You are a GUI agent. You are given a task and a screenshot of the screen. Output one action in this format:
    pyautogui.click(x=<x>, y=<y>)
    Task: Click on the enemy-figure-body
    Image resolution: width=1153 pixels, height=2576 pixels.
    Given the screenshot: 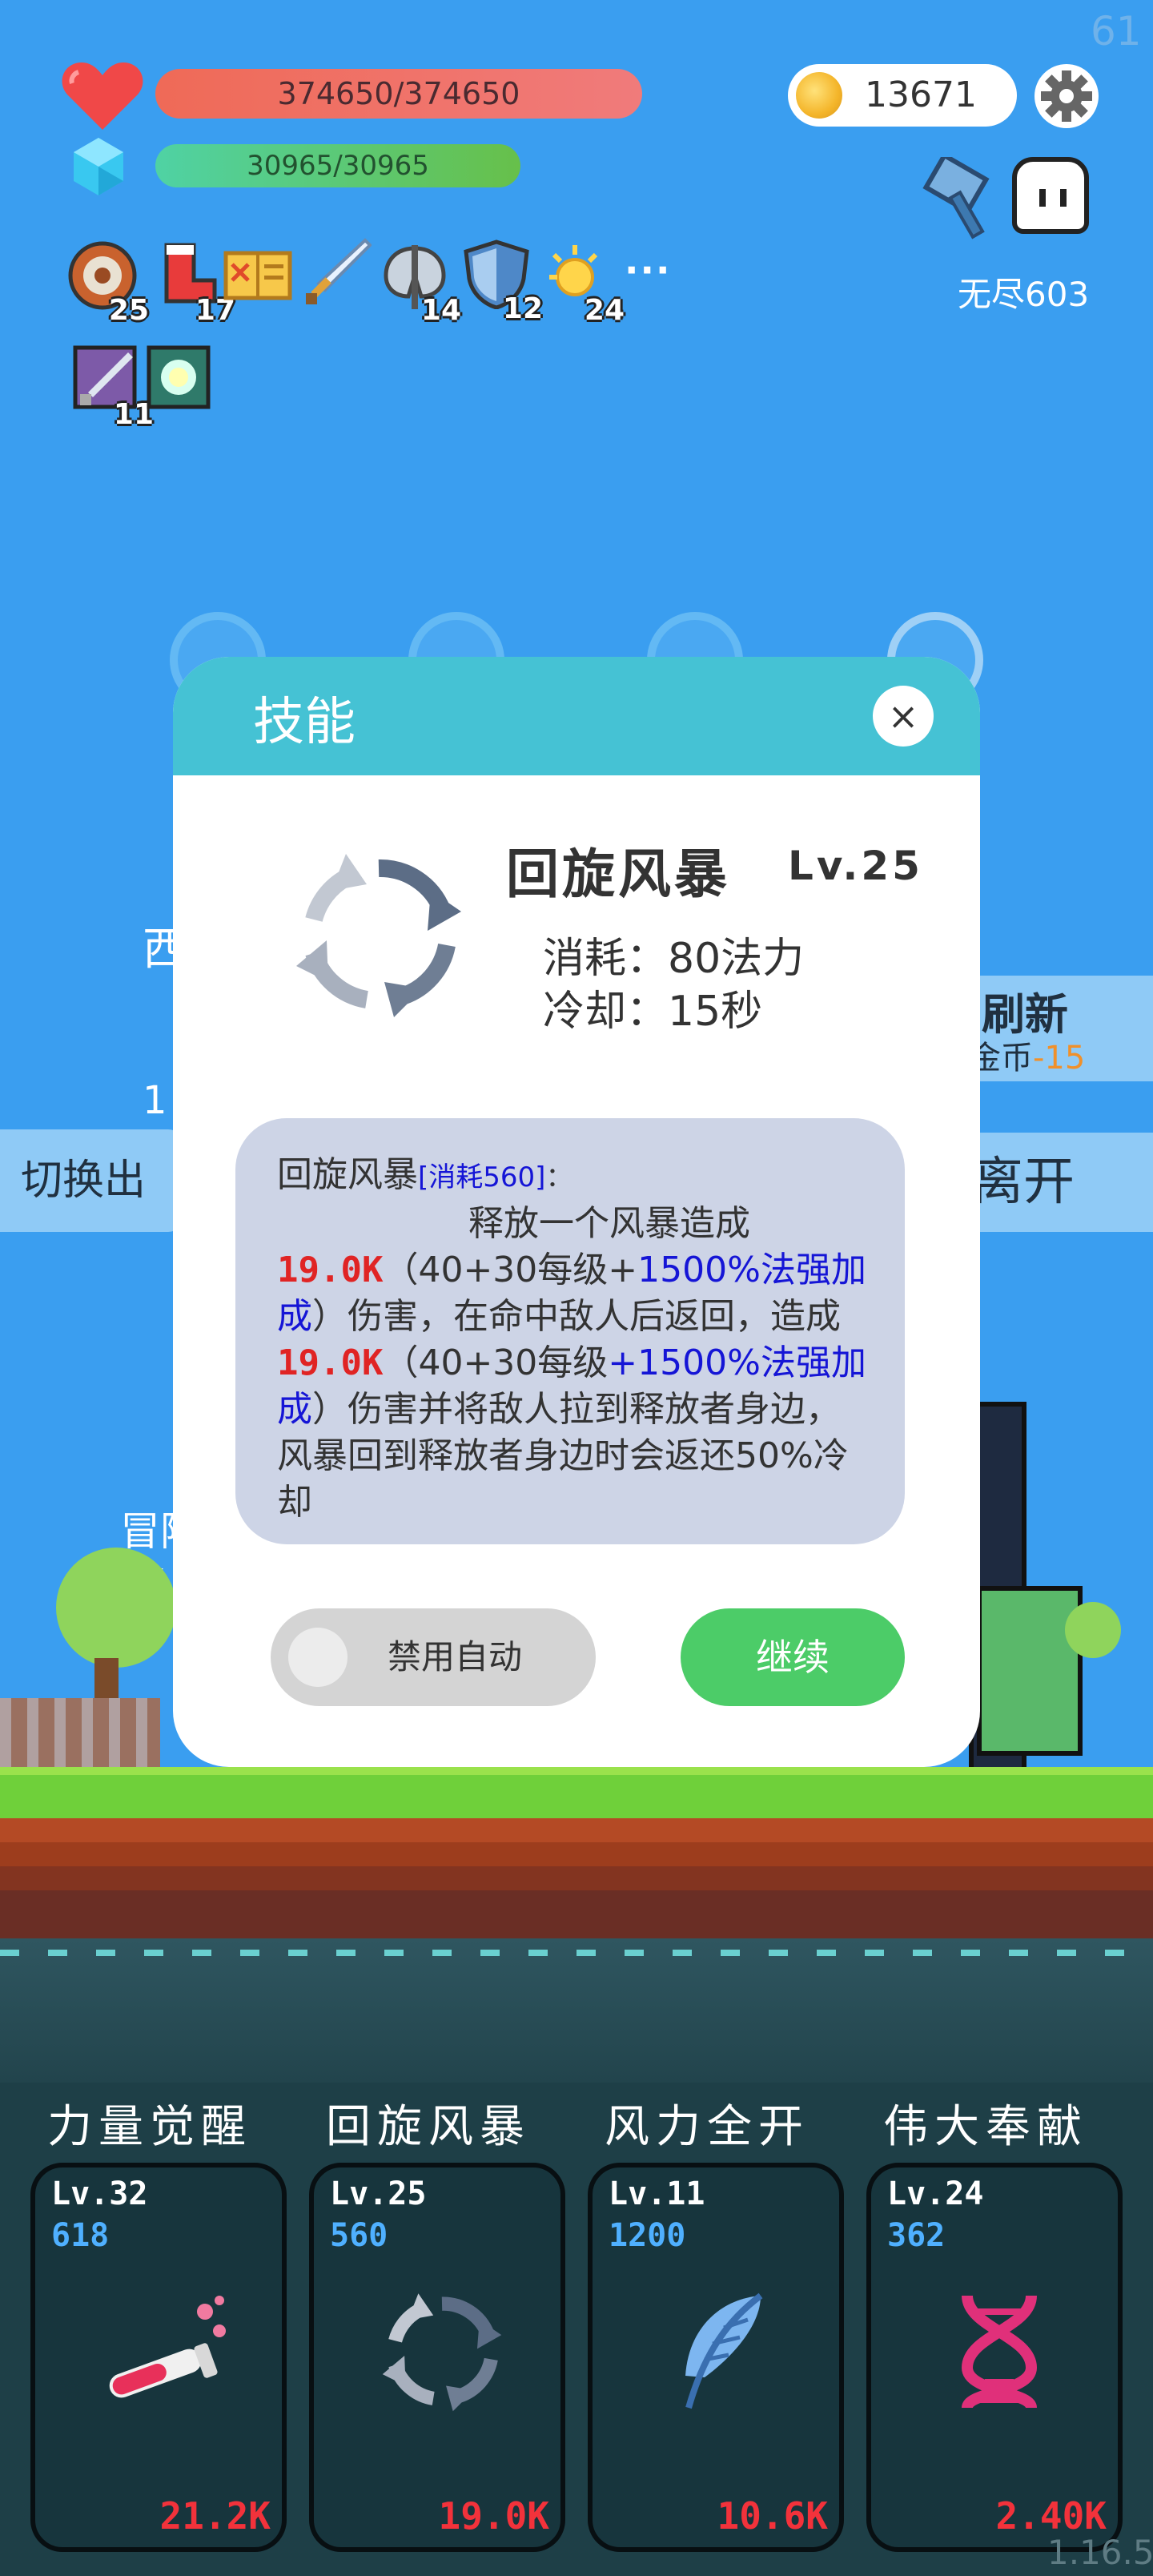 What is the action you would take?
    pyautogui.click(x=1030, y=1671)
    